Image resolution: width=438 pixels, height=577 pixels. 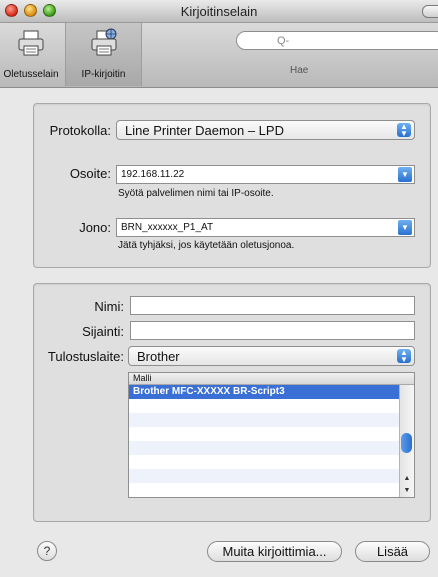 I want to click on printer-icon, so click(x=31, y=43).